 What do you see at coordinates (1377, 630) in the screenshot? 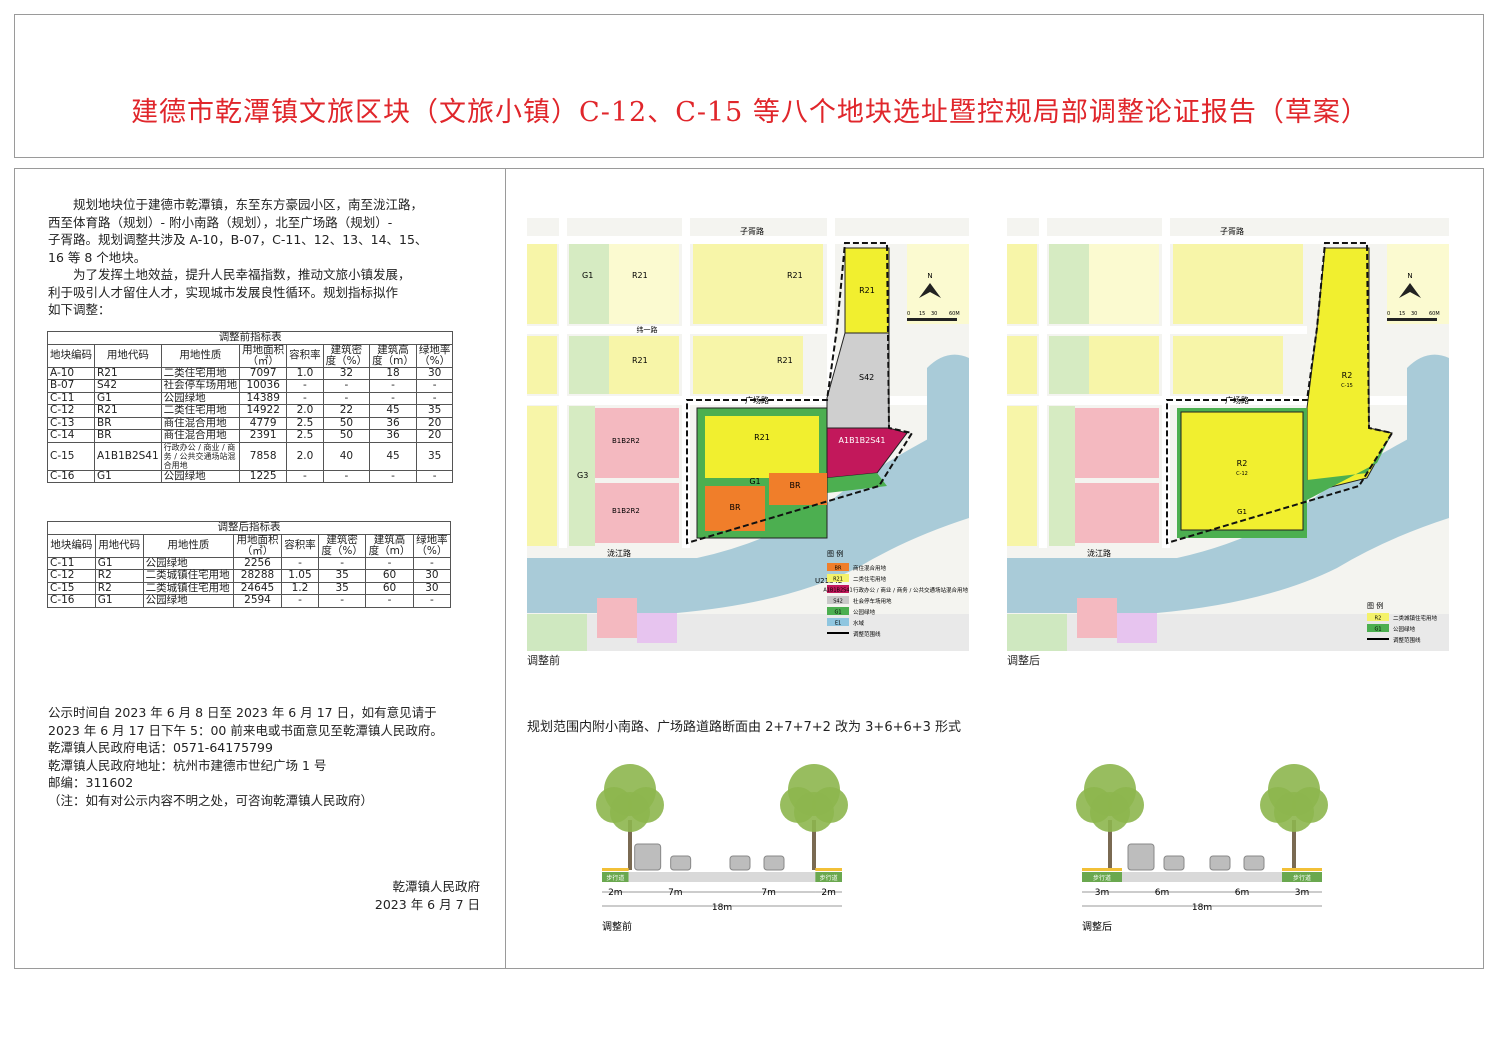
I see `legend-code: G1` at bounding box center [1377, 630].